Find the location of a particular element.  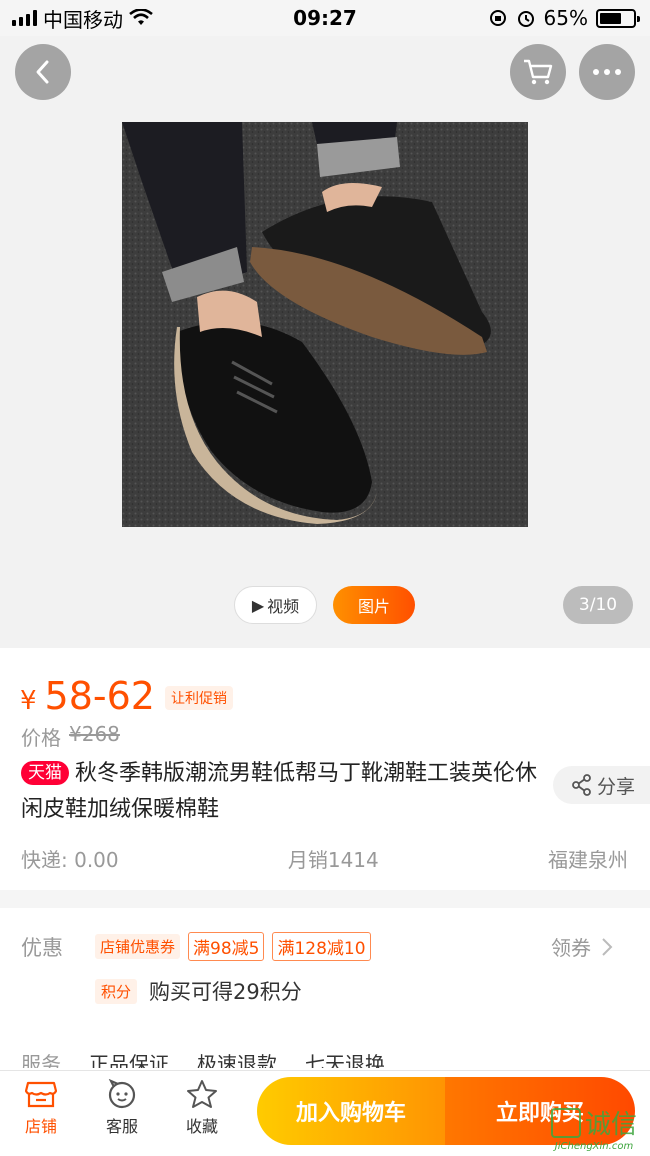

watermark-url: JiChengXin.com is located at coordinates (594, 1146).